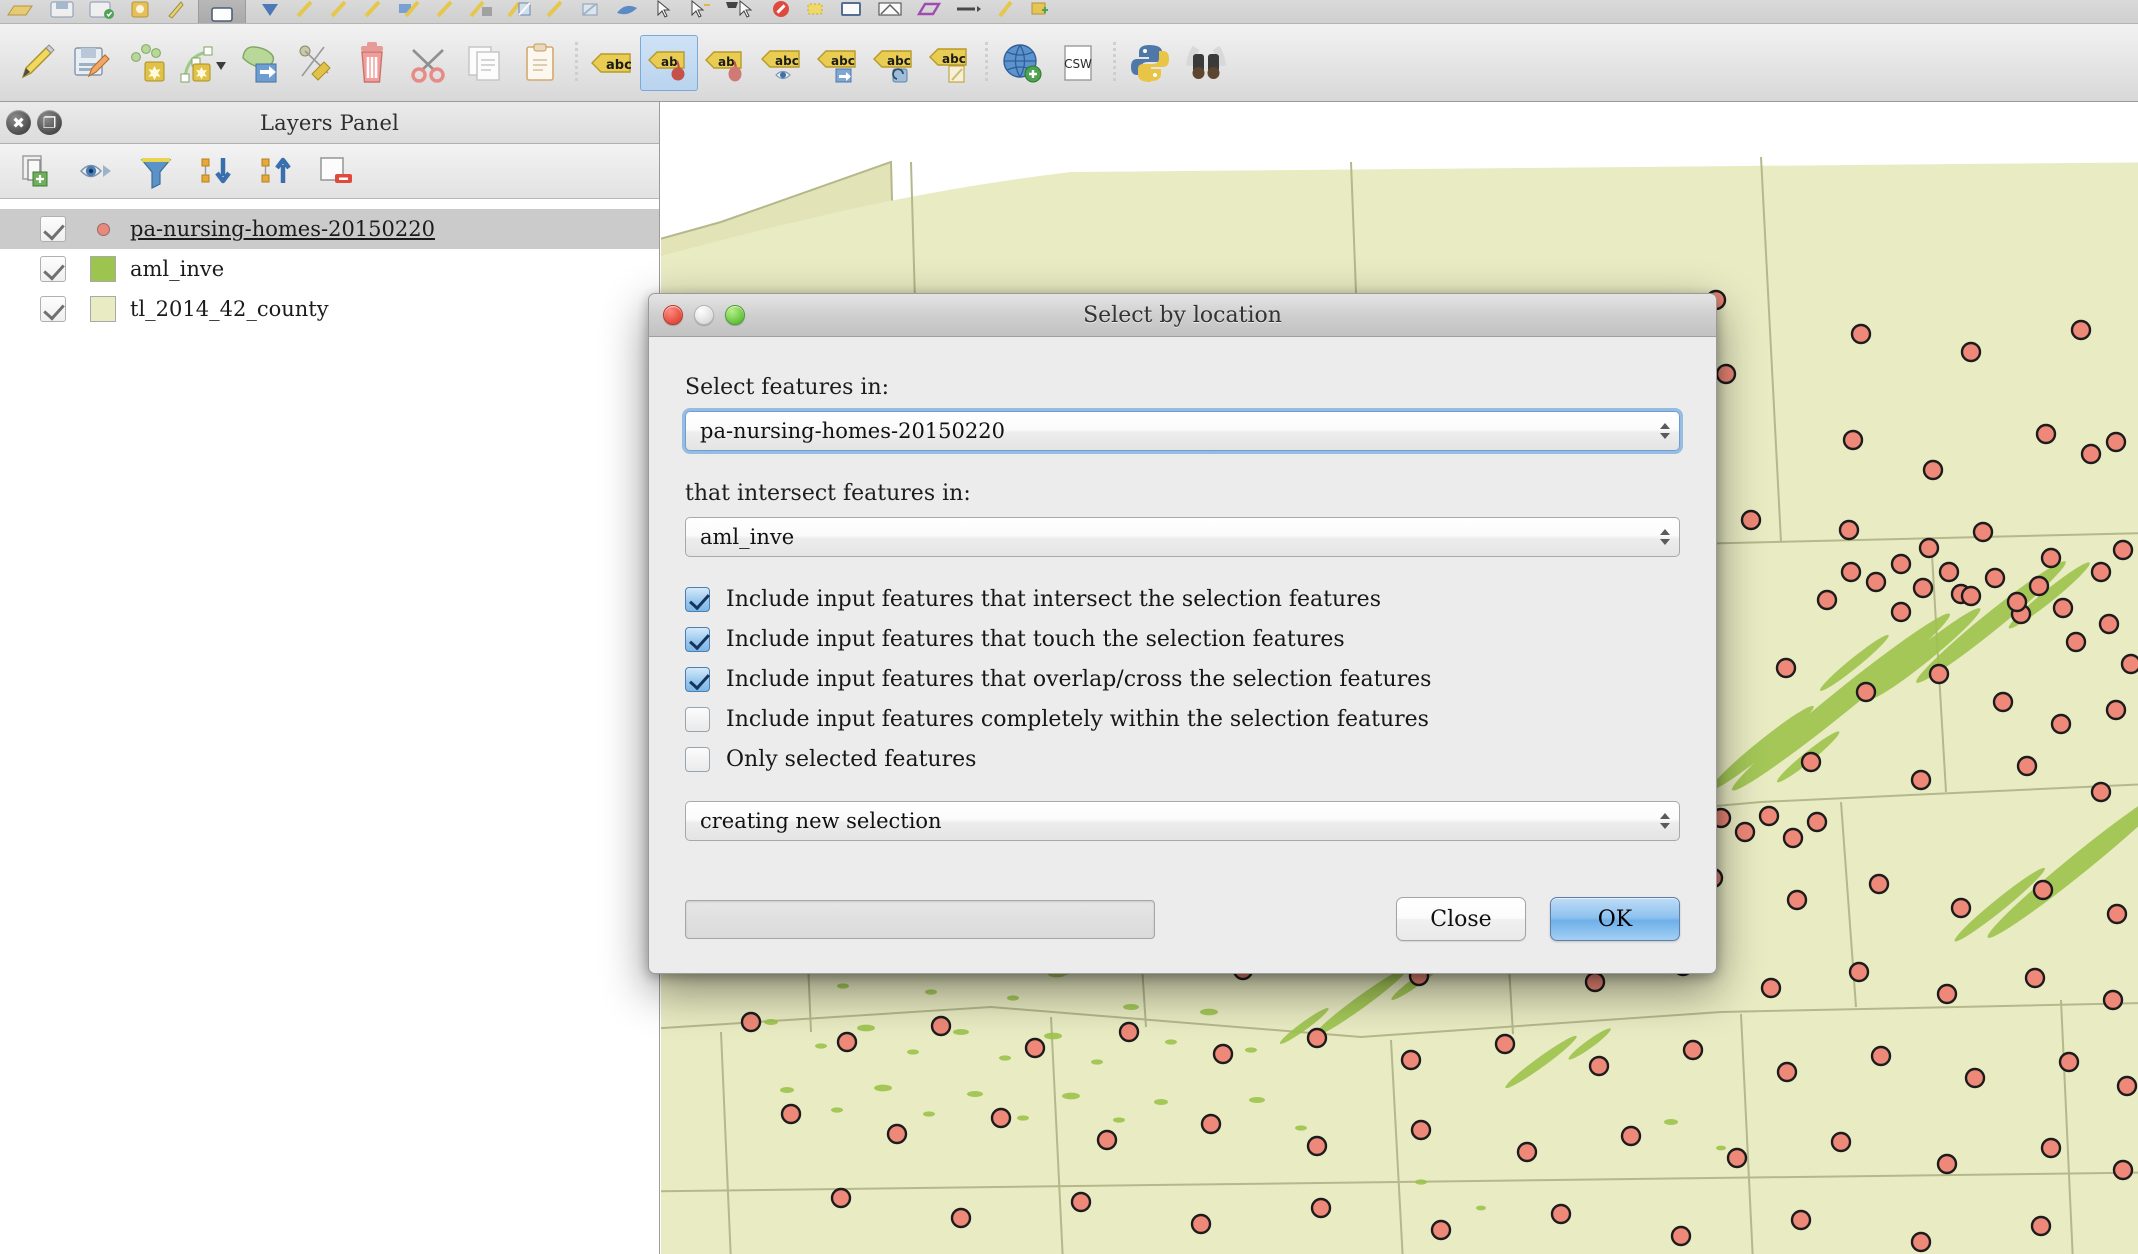 This screenshot has width=2138, height=1254. What do you see at coordinates (92, 63) in the screenshot?
I see `save-layer-edits-icon` at bounding box center [92, 63].